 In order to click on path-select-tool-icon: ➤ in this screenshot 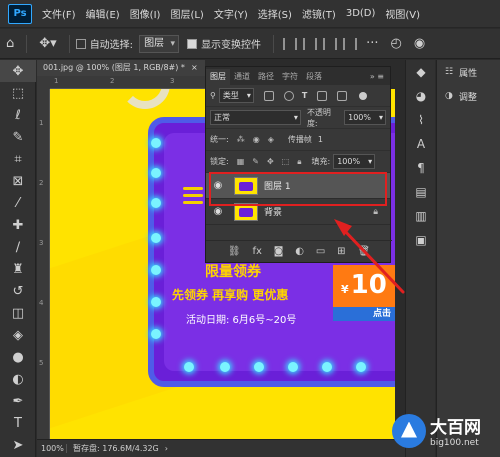, I will do `click(18, 445)`.